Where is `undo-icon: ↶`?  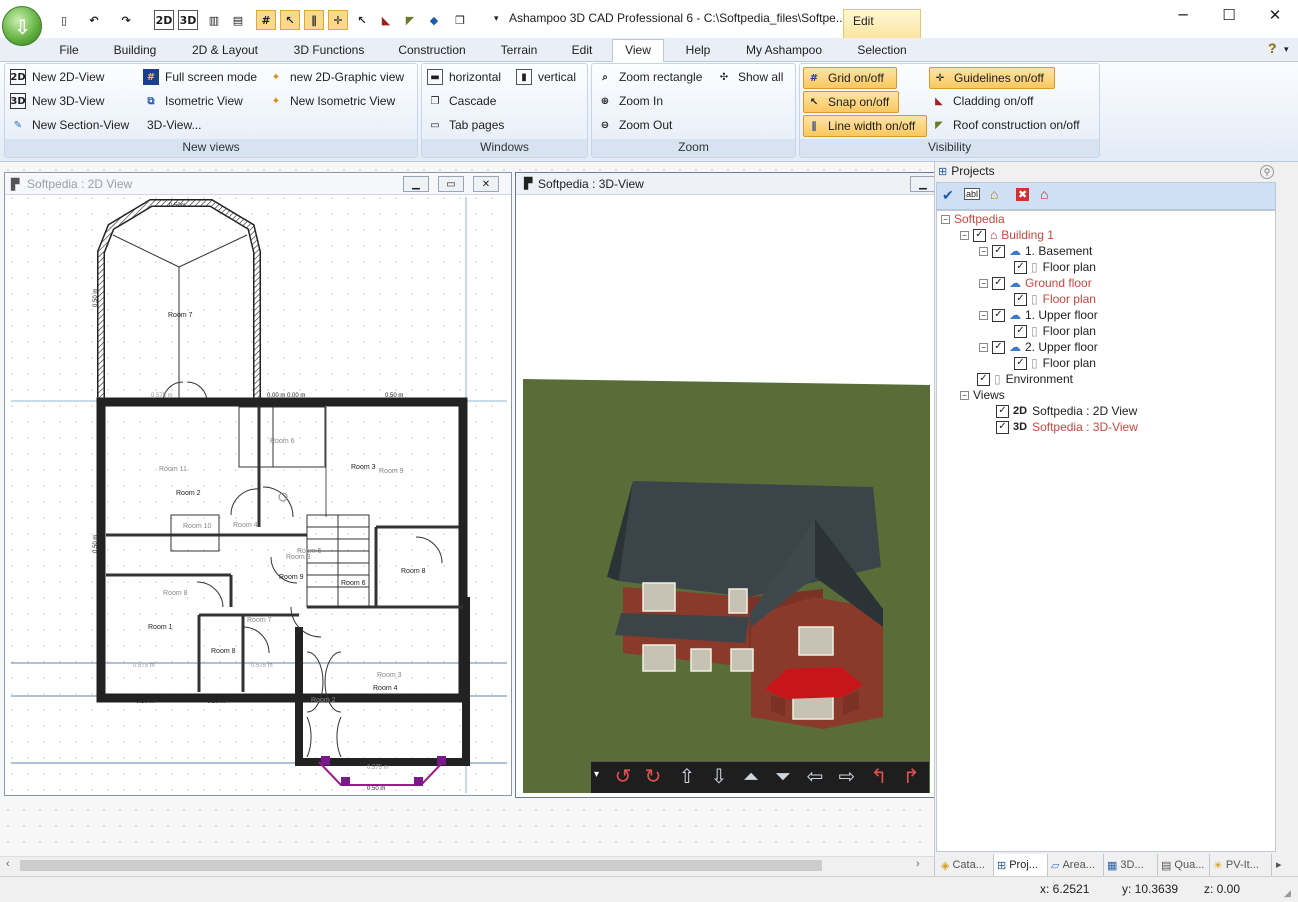 undo-icon: ↶ is located at coordinates (94, 20).